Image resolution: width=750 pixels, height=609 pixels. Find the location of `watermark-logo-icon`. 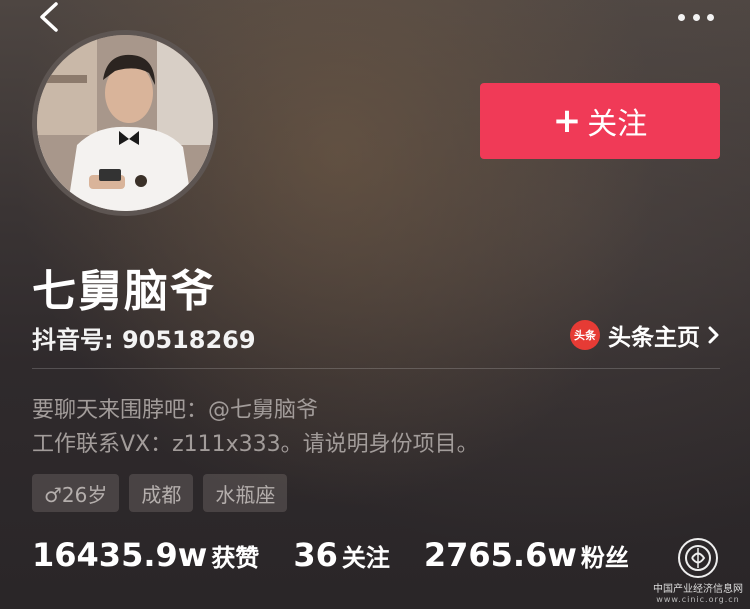

watermark-logo-icon is located at coordinates (698, 558).